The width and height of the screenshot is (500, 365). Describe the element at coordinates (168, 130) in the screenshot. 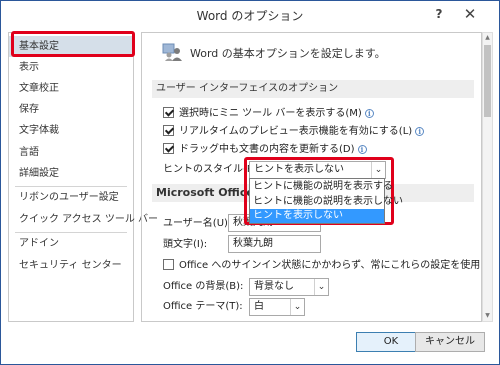

I see `live-preview-checkbox` at that location.